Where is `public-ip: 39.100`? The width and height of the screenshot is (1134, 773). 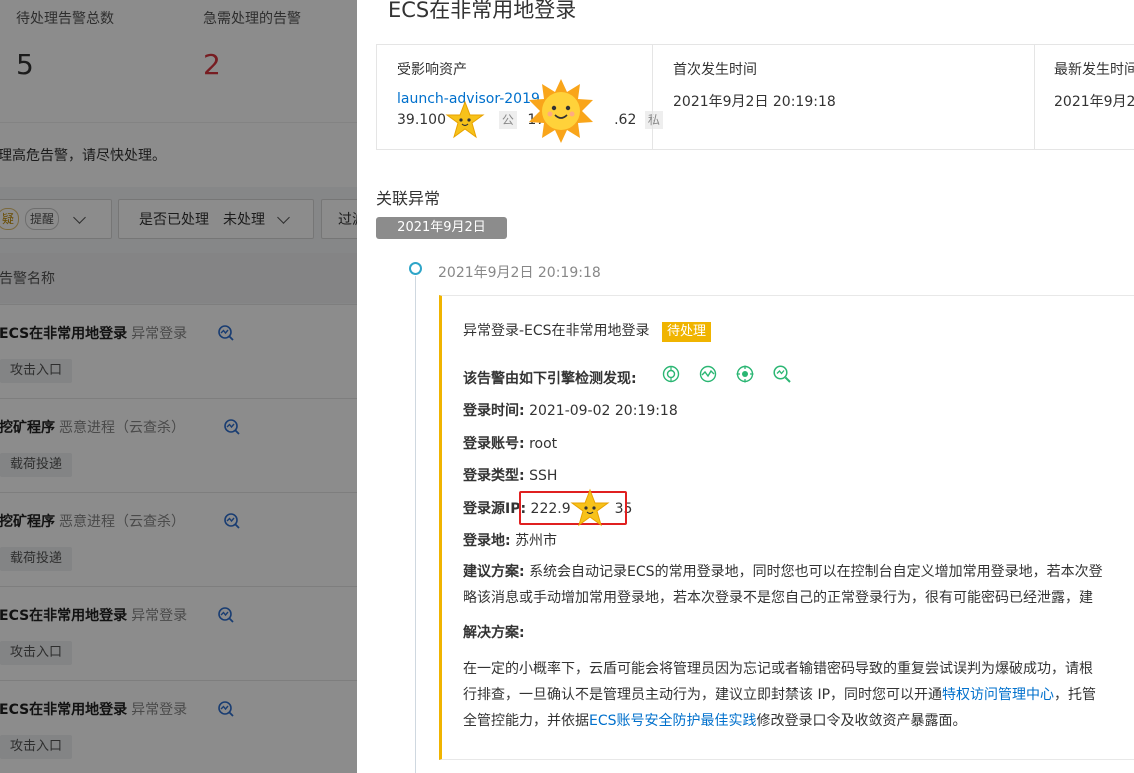 public-ip: 39.100 is located at coordinates (421, 120).